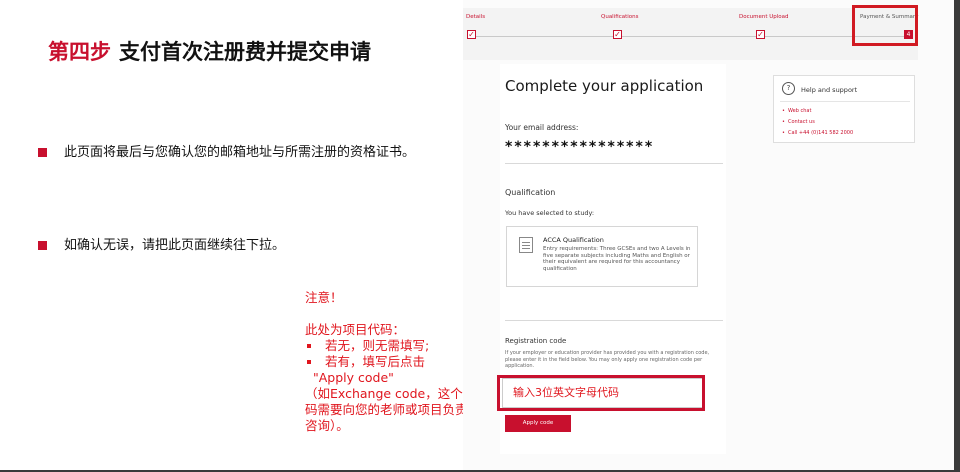 The height and width of the screenshot is (472, 960). I want to click on slide-title-step: 第四步, so click(79, 52).